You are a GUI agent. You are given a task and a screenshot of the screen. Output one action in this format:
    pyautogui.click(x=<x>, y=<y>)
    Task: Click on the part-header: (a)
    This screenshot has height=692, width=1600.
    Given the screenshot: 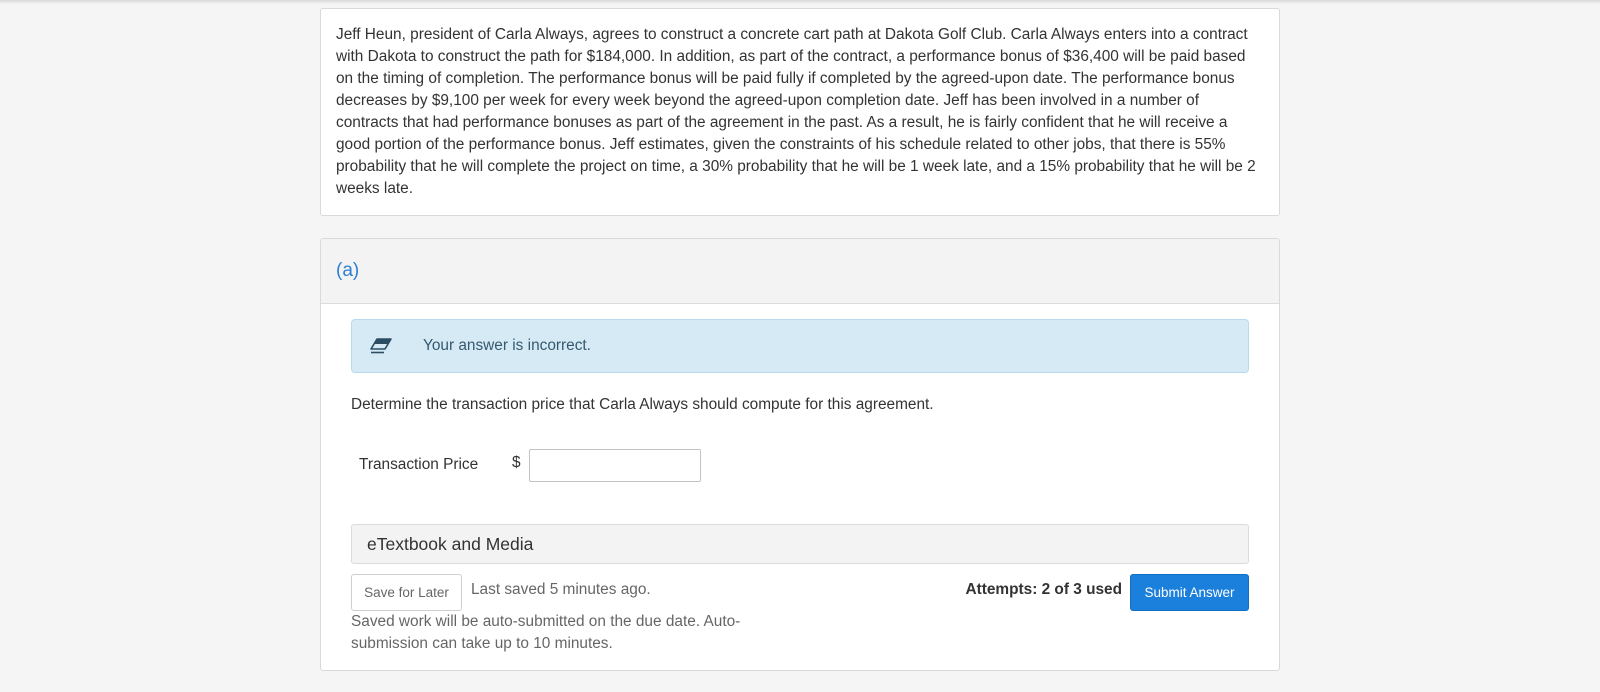 What is the action you would take?
    pyautogui.click(x=800, y=271)
    